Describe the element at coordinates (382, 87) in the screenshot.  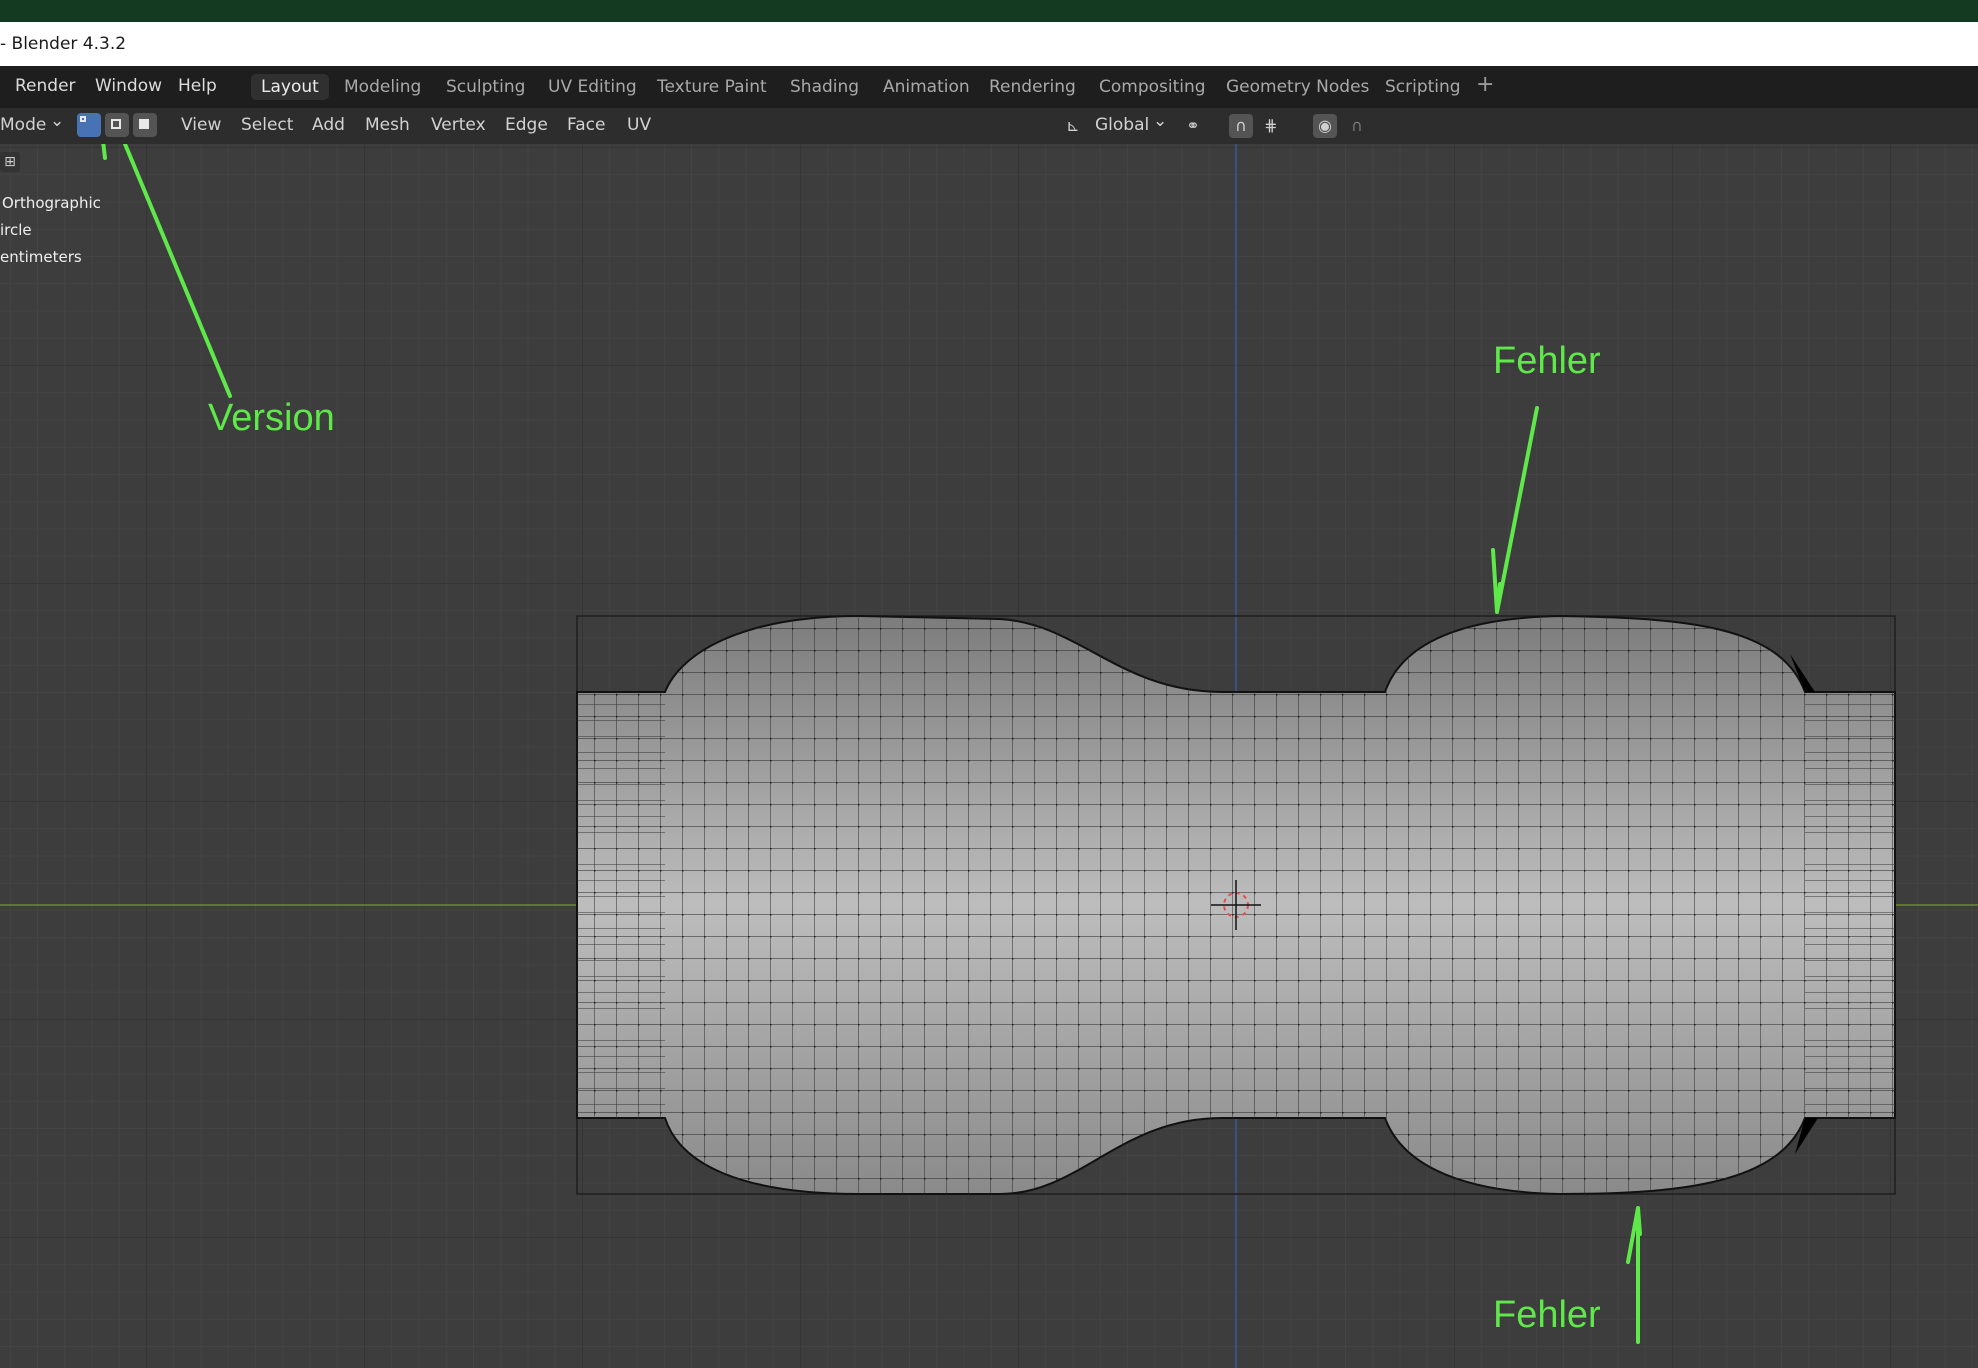
I see `tab-modeling: Modeling` at that location.